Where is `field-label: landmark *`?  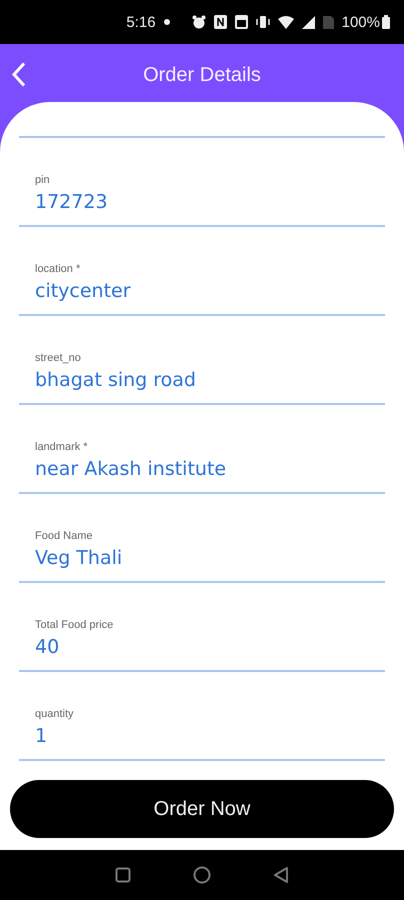 field-label: landmark * is located at coordinates (62, 447).